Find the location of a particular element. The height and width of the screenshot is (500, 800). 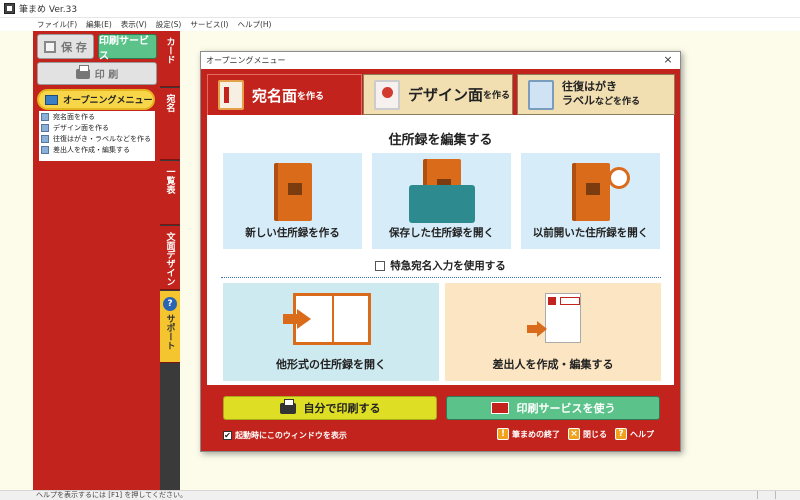

tab-address-small: を作る is located at coordinates (311, 96).